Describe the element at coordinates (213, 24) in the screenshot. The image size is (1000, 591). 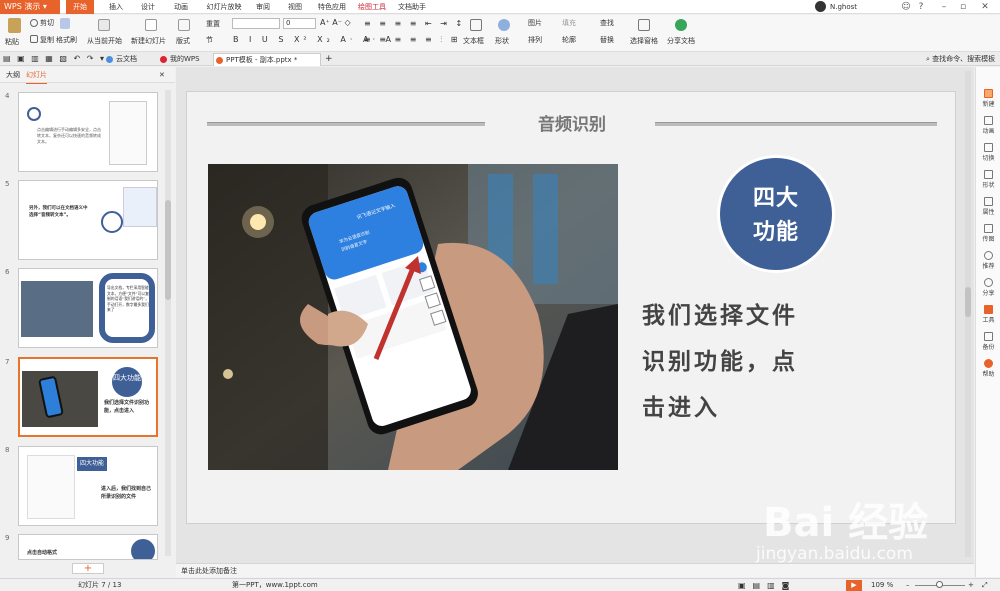
I see `reset-button: 重置` at that location.